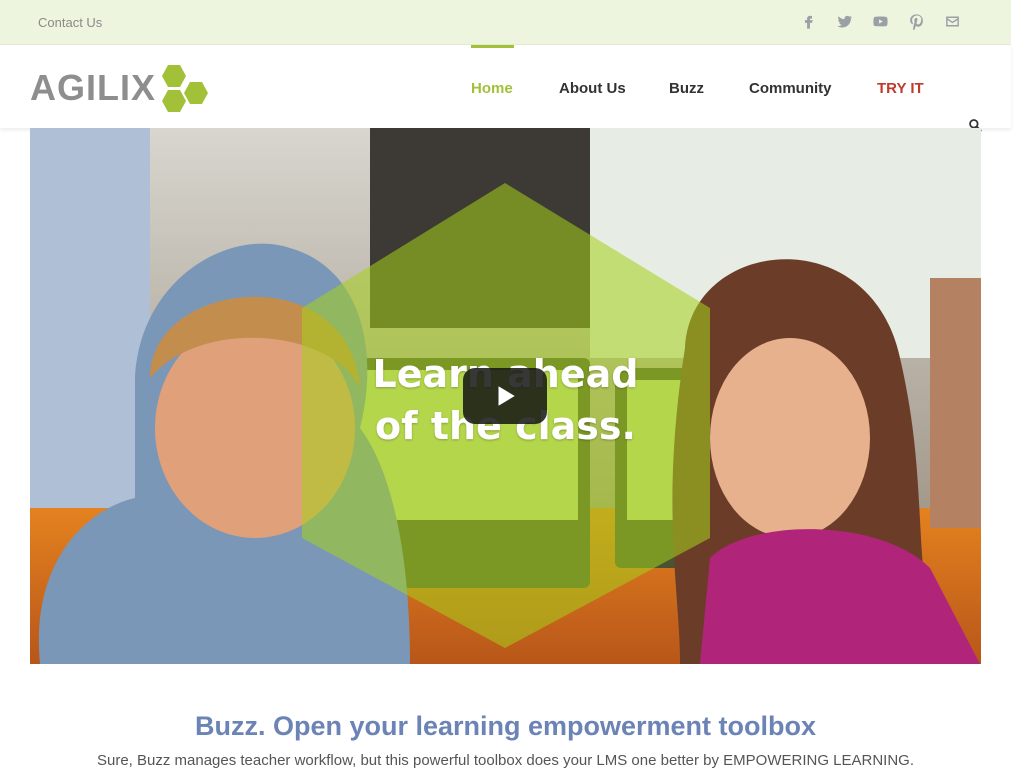 The image size is (1024, 769). I want to click on mail-icon, so click(952, 21).